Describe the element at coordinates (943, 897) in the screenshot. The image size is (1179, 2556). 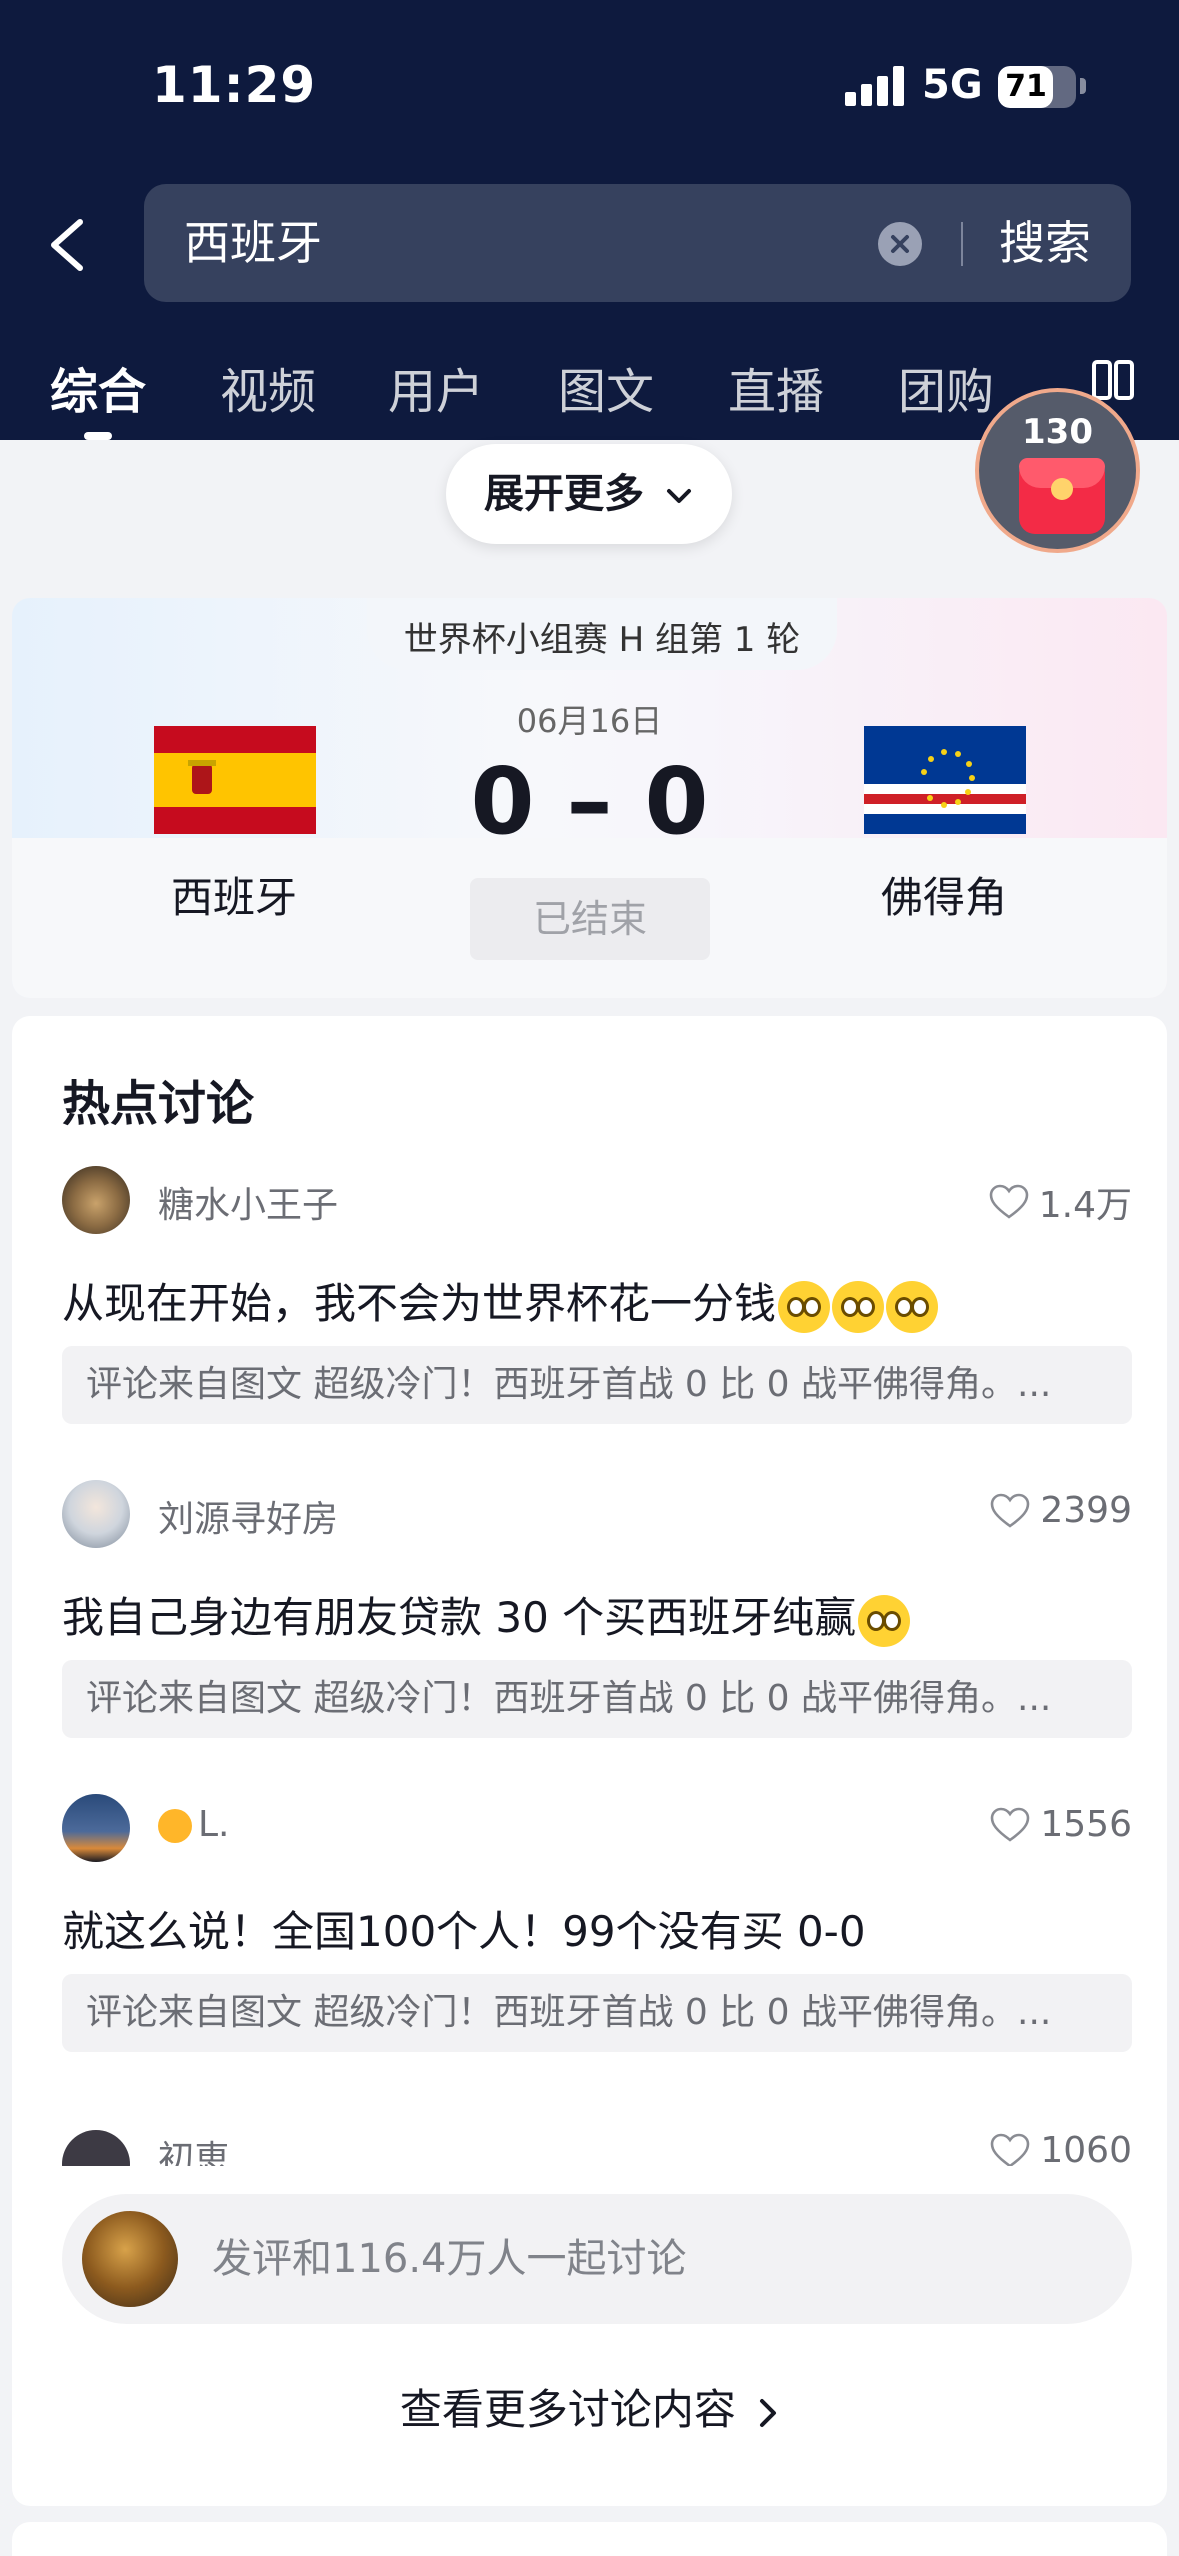
I see `away-team-name: 佛得角` at that location.